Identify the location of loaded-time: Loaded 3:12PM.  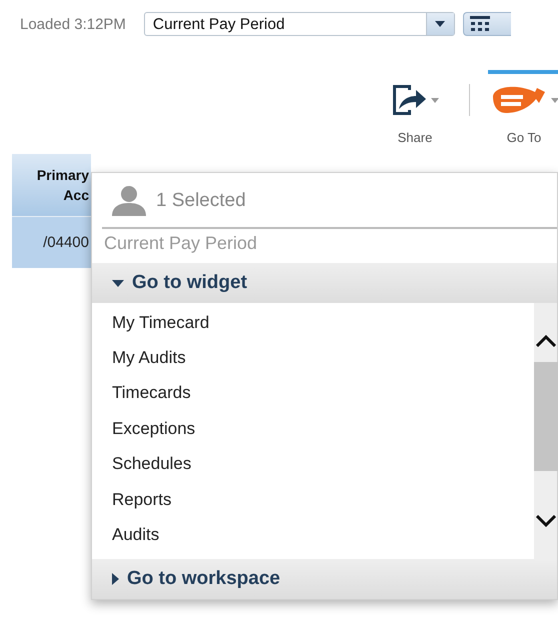
(73, 24).